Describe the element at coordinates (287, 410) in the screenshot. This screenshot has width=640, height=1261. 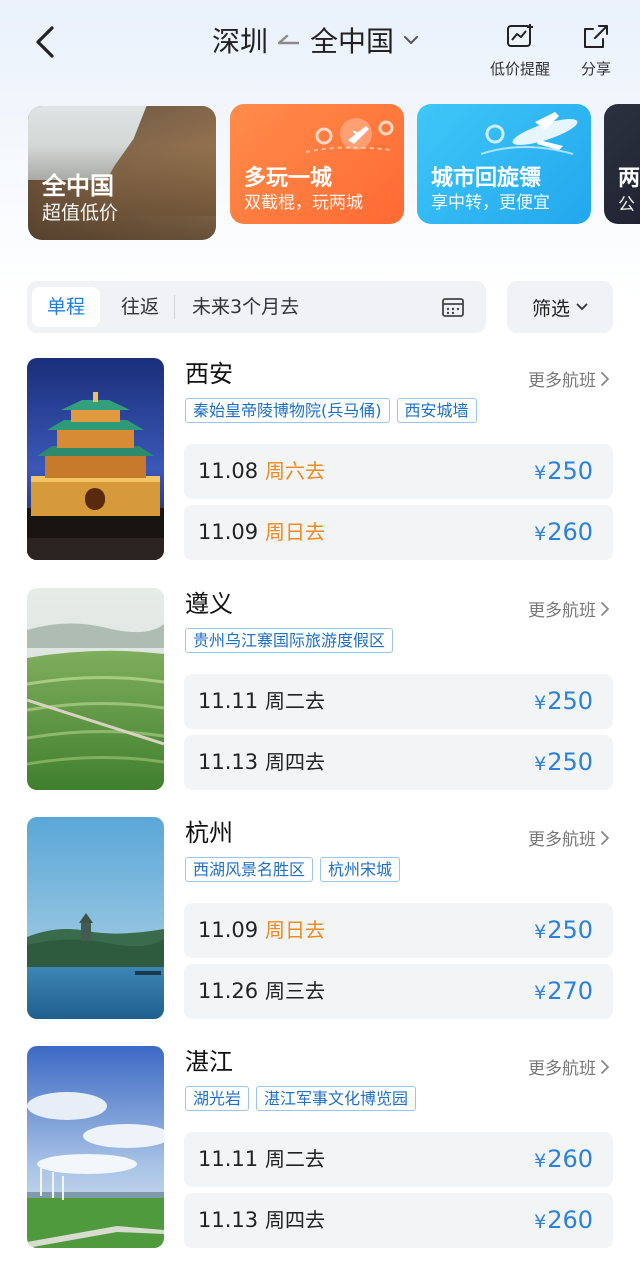
I see `attraction-tag: 秦始皇帝陵博物院(兵马俑)` at that location.